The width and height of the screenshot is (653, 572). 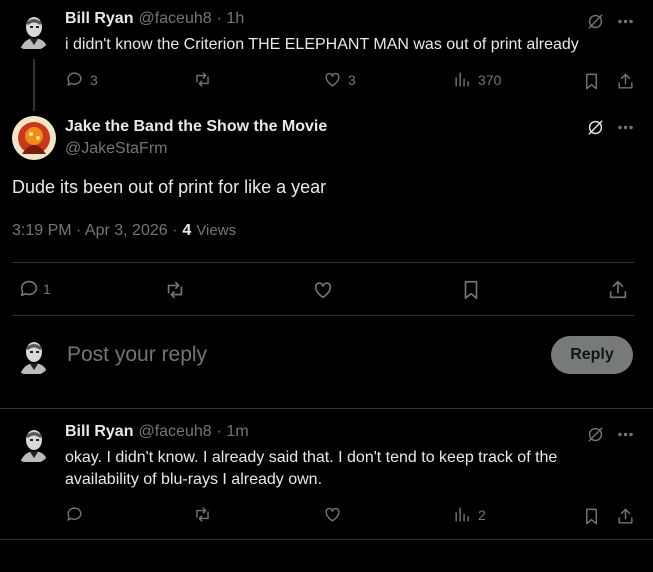 I want to click on avatar-current-user, so click(x=32, y=356).